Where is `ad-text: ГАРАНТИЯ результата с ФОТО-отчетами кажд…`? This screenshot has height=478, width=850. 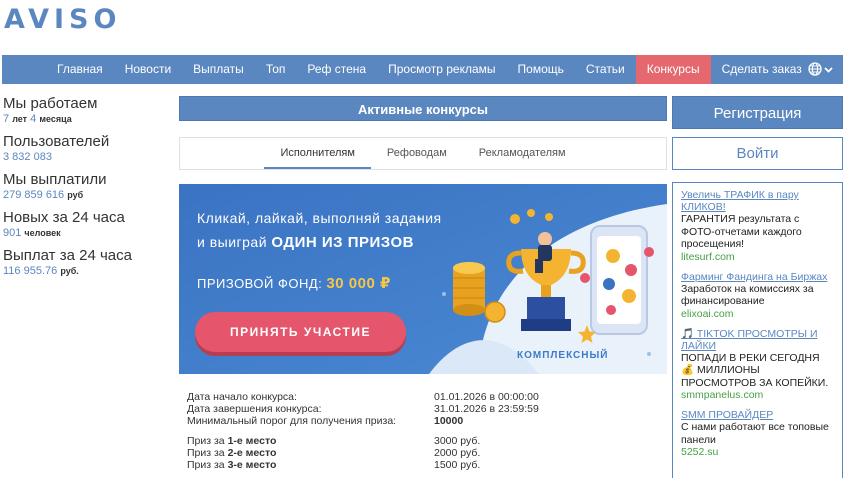 ad-text: ГАРАНТИЯ результата с ФОТО-отчетами кажд… is located at coordinates (741, 231).